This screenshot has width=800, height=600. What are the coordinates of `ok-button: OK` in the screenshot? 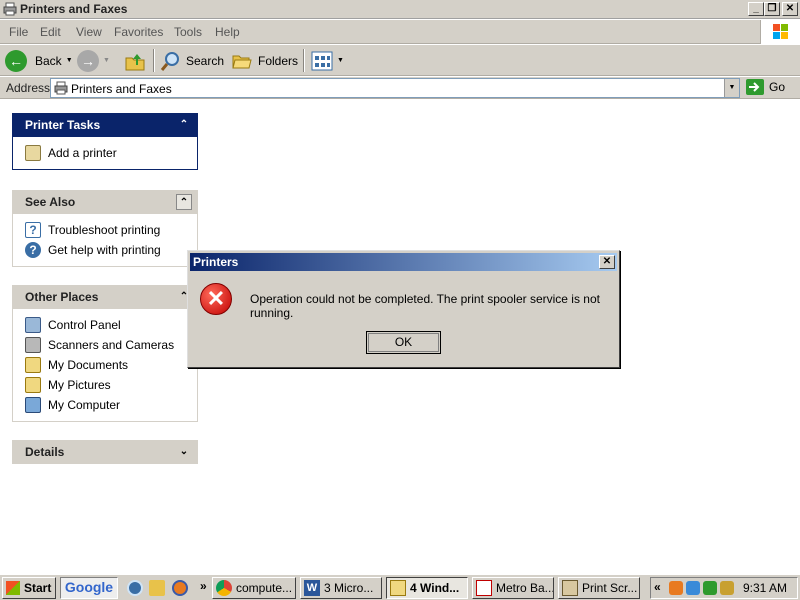 It's located at (403, 342).